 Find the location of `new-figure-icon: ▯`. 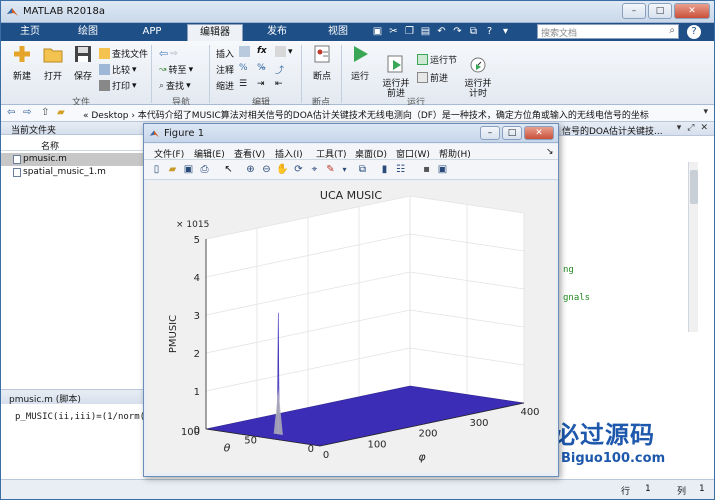

new-figure-icon: ▯ is located at coordinates (156, 169).